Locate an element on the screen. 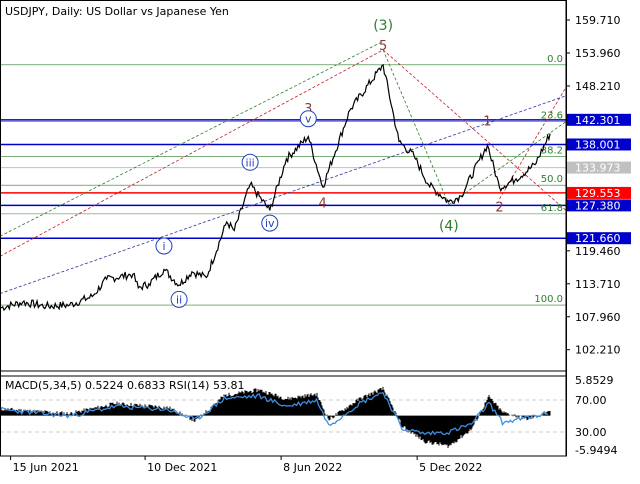 Image resolution: width=640 pixels, height=484 pixels. fib-level-label: 50.0 is located at coordinates (552, 179).